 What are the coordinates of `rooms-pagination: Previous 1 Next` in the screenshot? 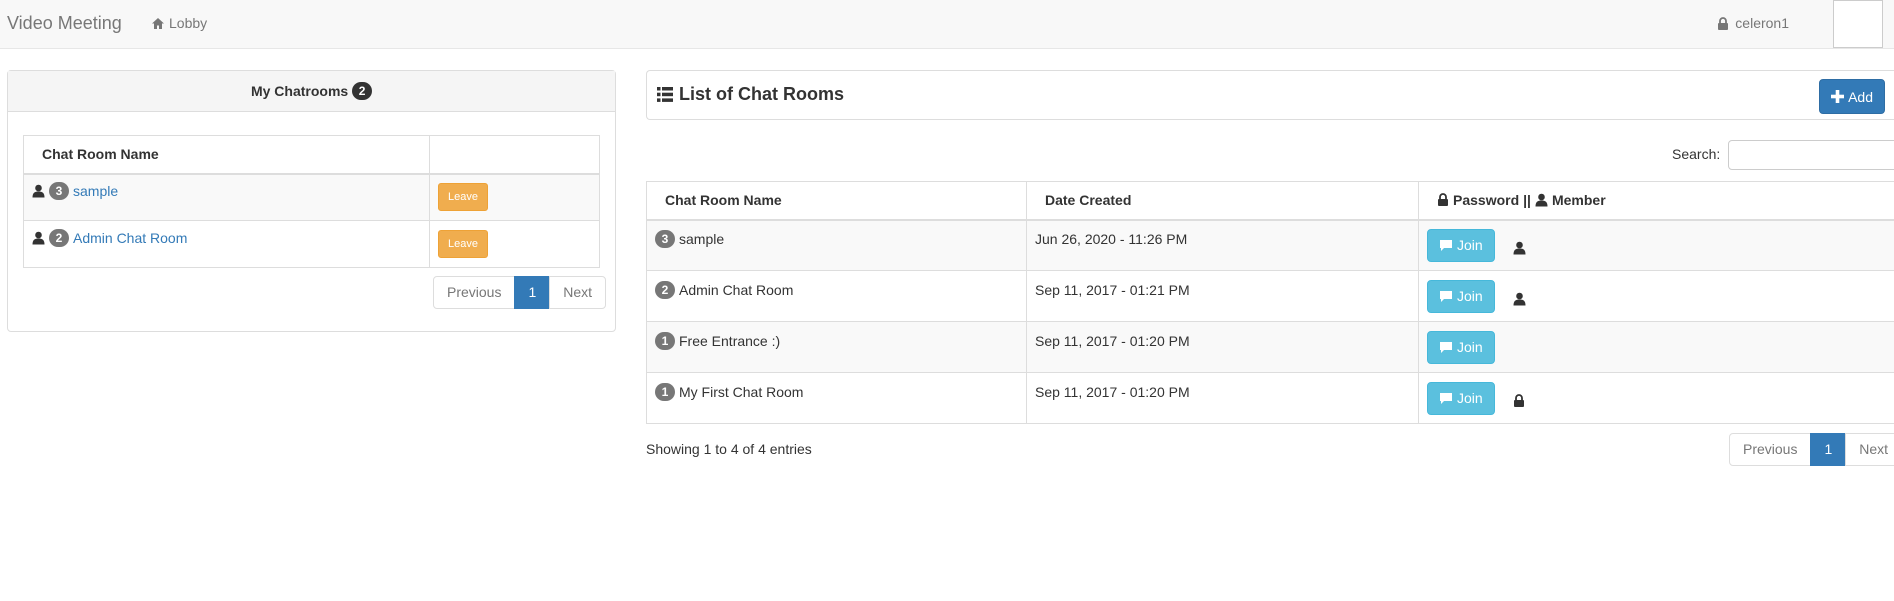 It's located at (1811, 449).